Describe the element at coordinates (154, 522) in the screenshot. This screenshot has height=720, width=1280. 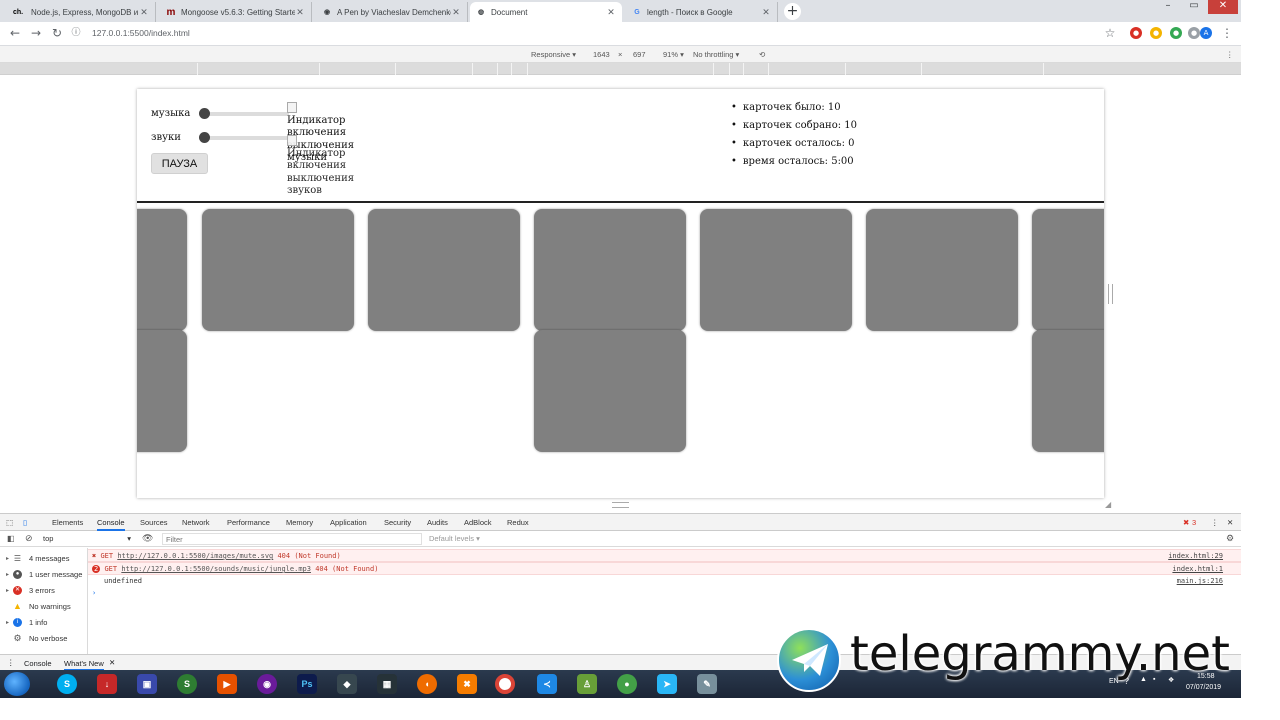
I see `devtools-tab-sources: Sources` at that location.